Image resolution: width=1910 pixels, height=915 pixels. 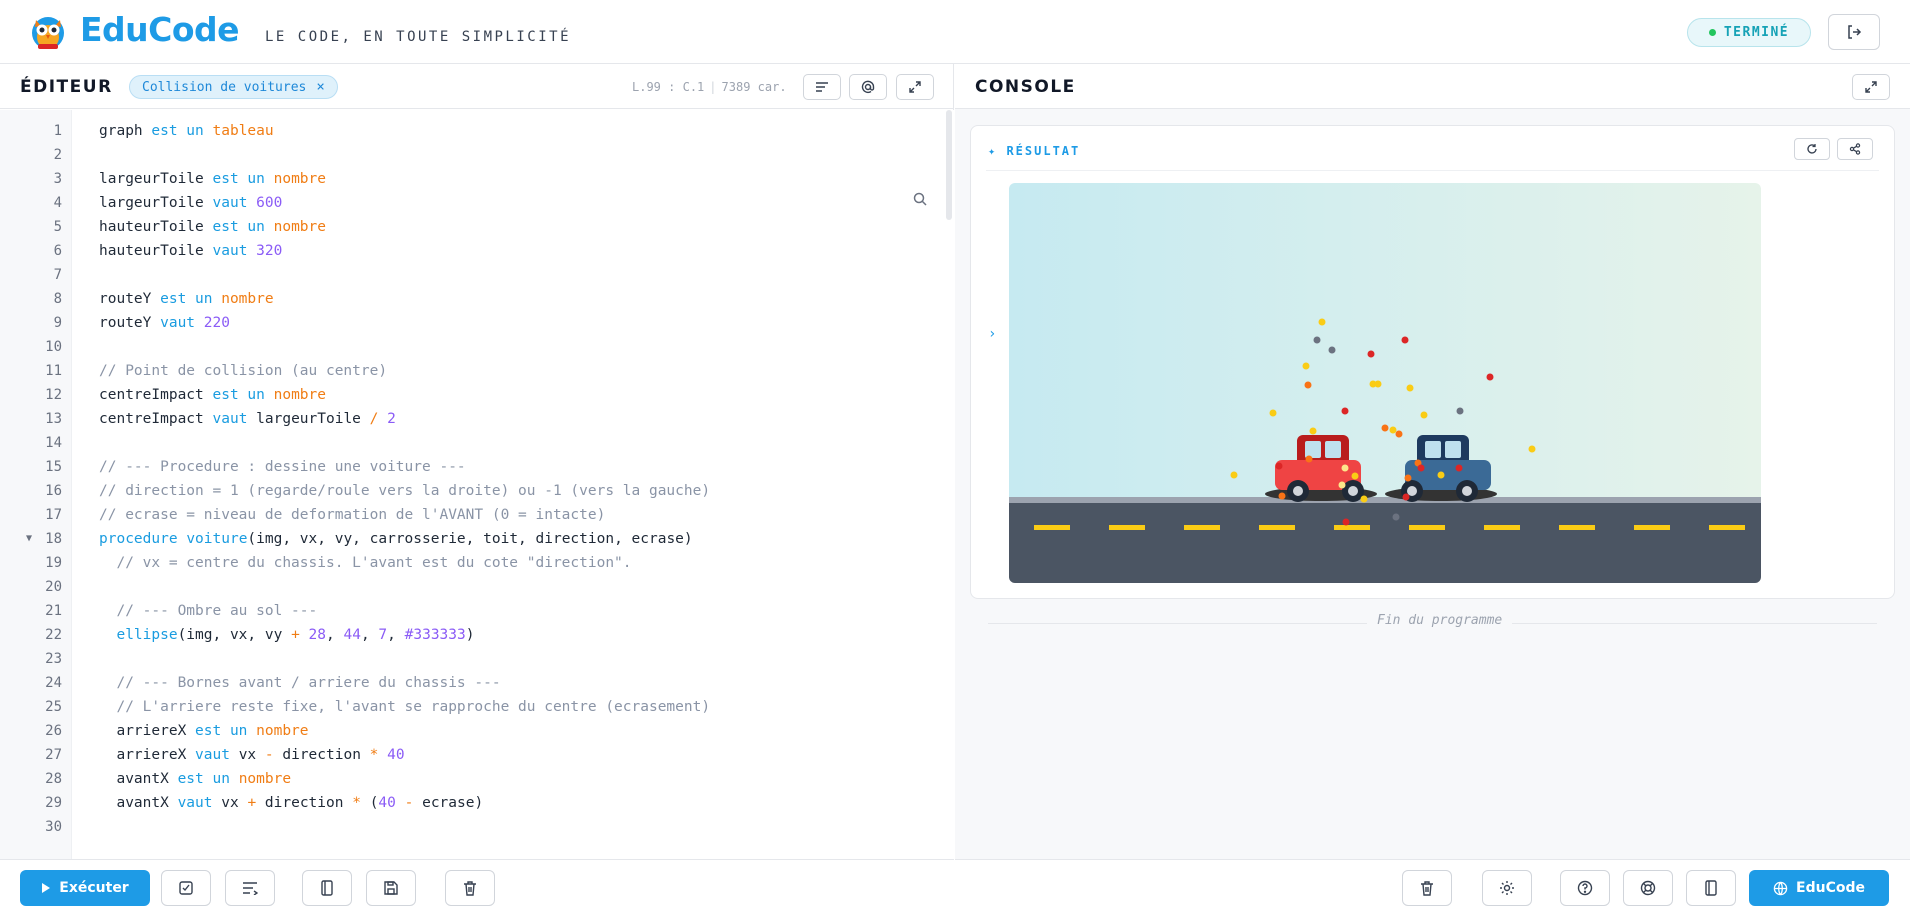 What do you see at coordinates (1507, 888) in the screenshot?
I see `settings-button` at bounding box center [1507, 888].